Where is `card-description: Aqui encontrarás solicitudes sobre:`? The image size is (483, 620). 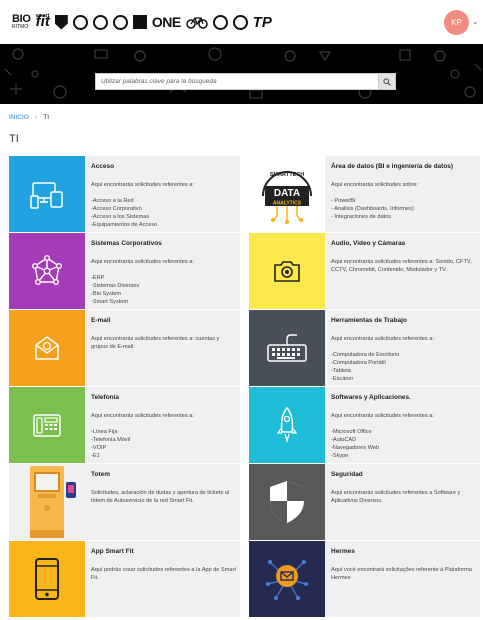 card-description: Aqui encontrarás solicitudes sobre: is located at coordinates (375, 185).